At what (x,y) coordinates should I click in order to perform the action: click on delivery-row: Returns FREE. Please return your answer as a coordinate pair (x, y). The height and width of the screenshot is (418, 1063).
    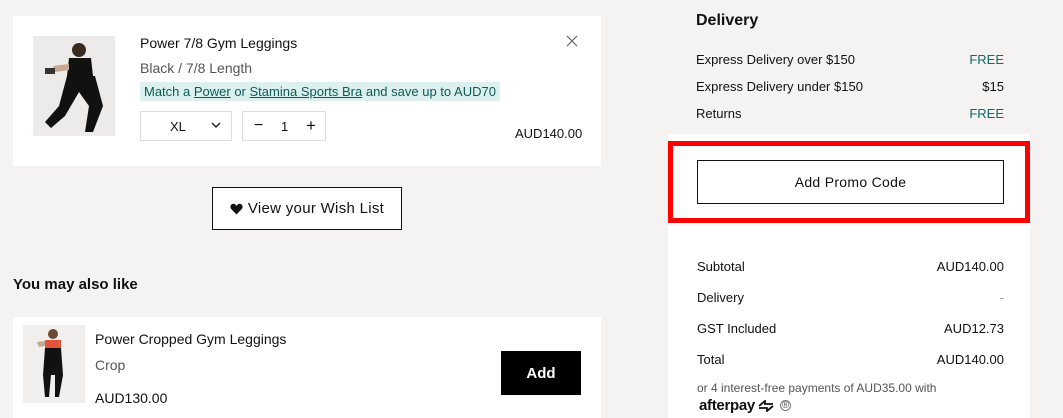
    Looking at the image, I should click on (850, 113).